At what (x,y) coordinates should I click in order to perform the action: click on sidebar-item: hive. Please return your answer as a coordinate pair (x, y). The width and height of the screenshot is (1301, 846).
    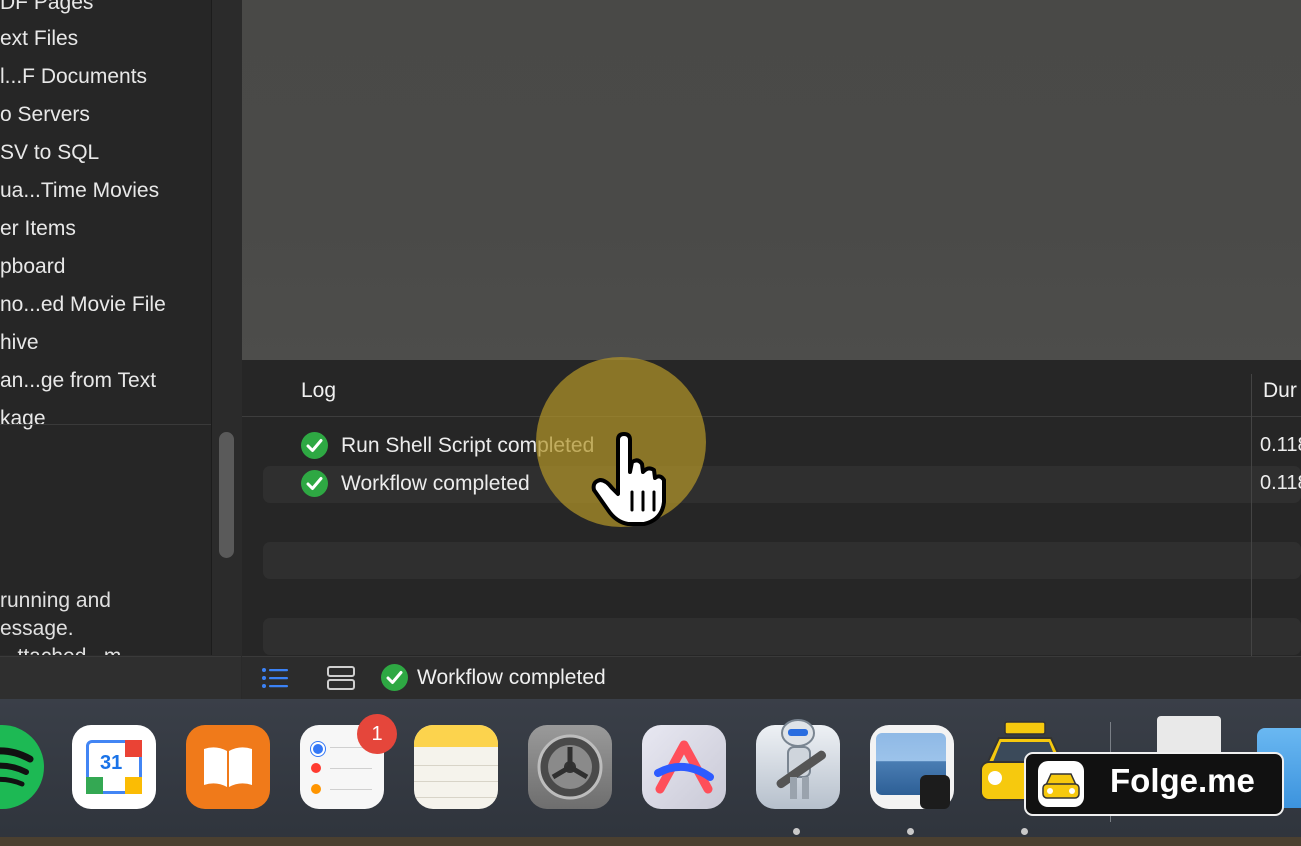
    Looking at the image, I should click on (19, 343).